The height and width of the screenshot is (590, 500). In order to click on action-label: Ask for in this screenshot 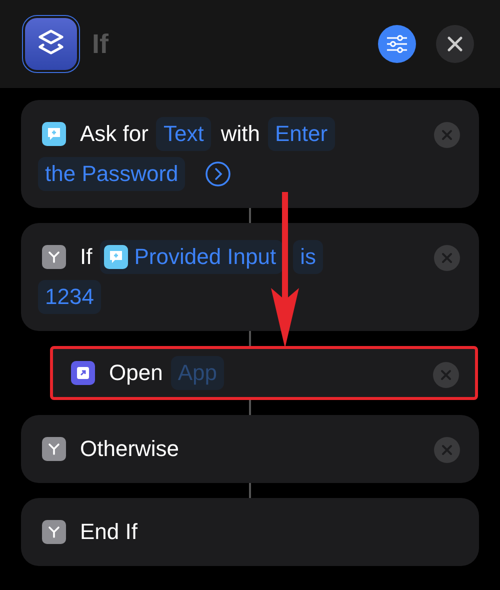, I will do `click(114, 134)`.